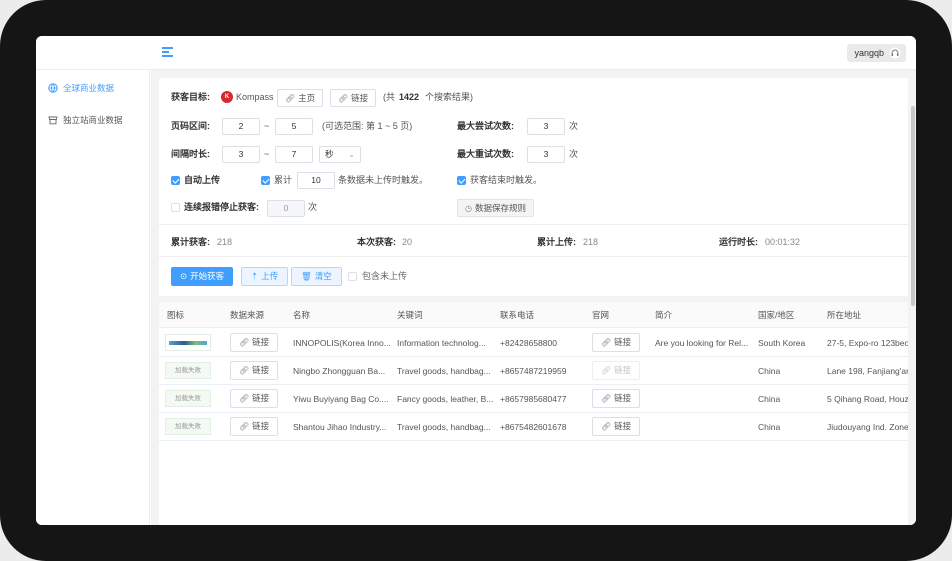  I want to click on interval-label: 间隔时长:, so click(190, 154).